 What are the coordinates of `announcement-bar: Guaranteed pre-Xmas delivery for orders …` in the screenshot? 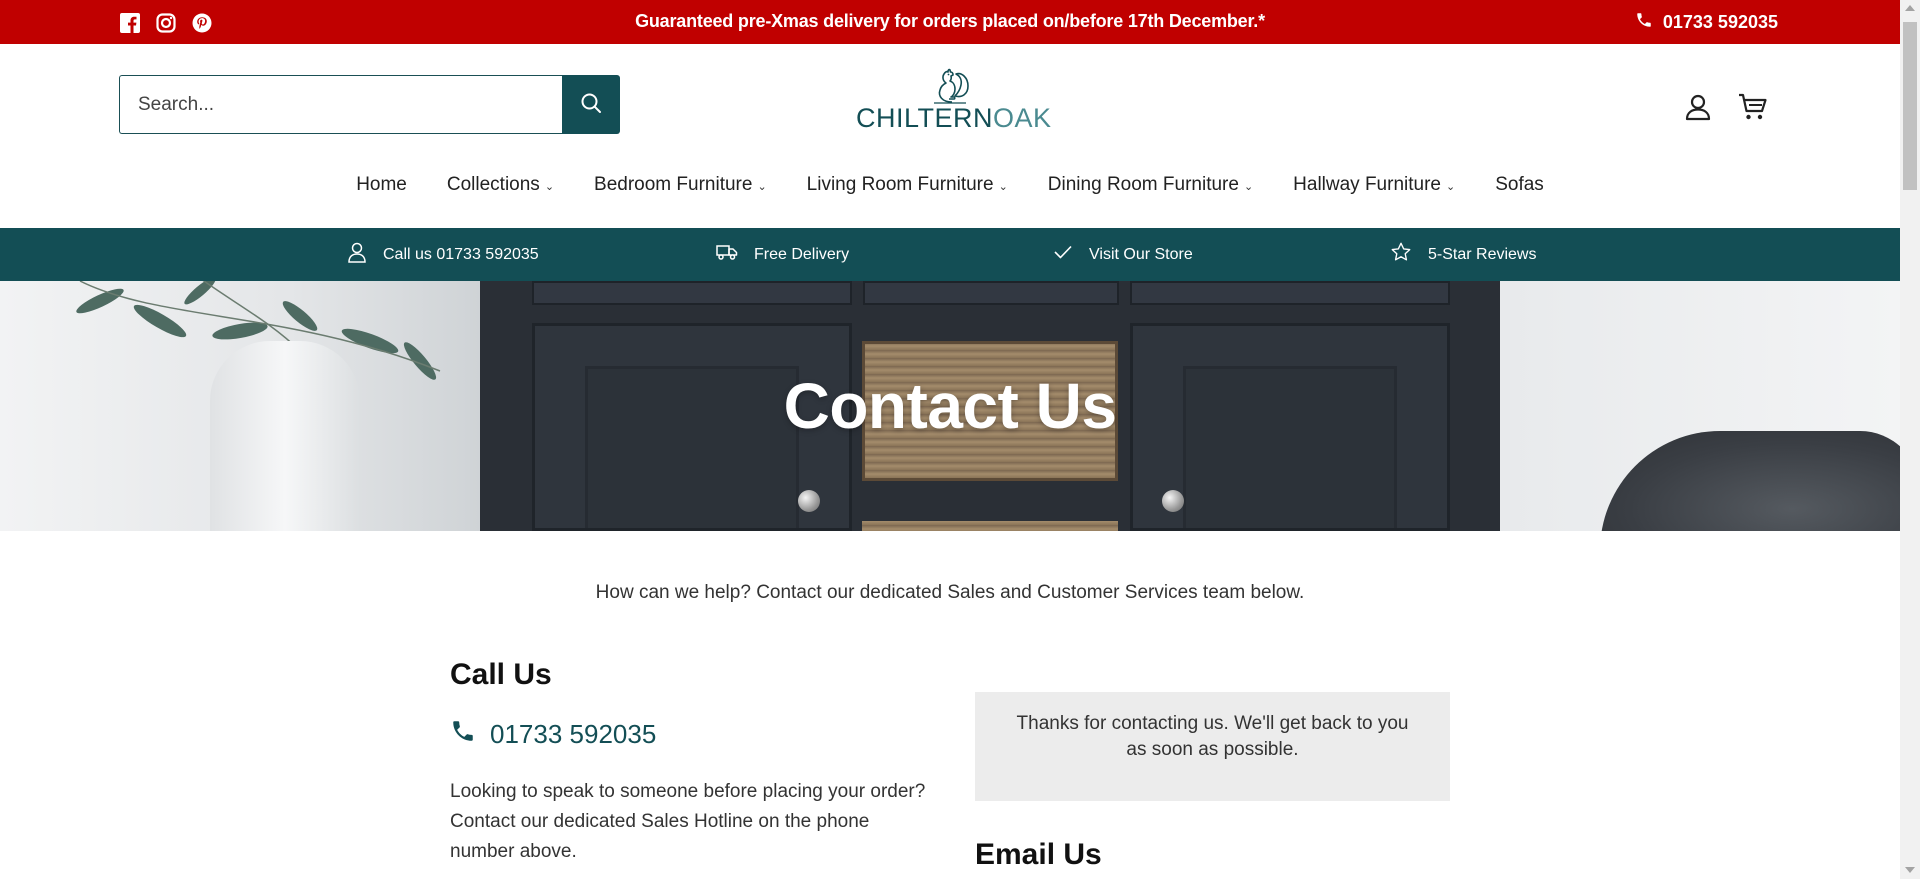 It's located at (950, 22).